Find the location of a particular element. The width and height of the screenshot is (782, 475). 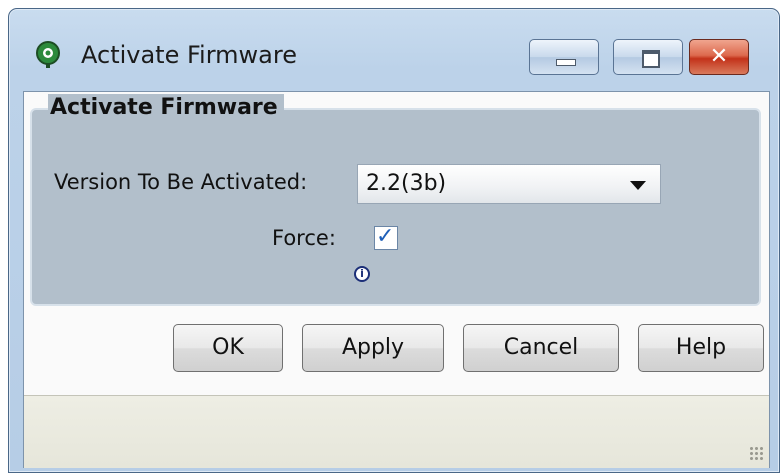

minimize-icon is located at coordinates (566, 62).